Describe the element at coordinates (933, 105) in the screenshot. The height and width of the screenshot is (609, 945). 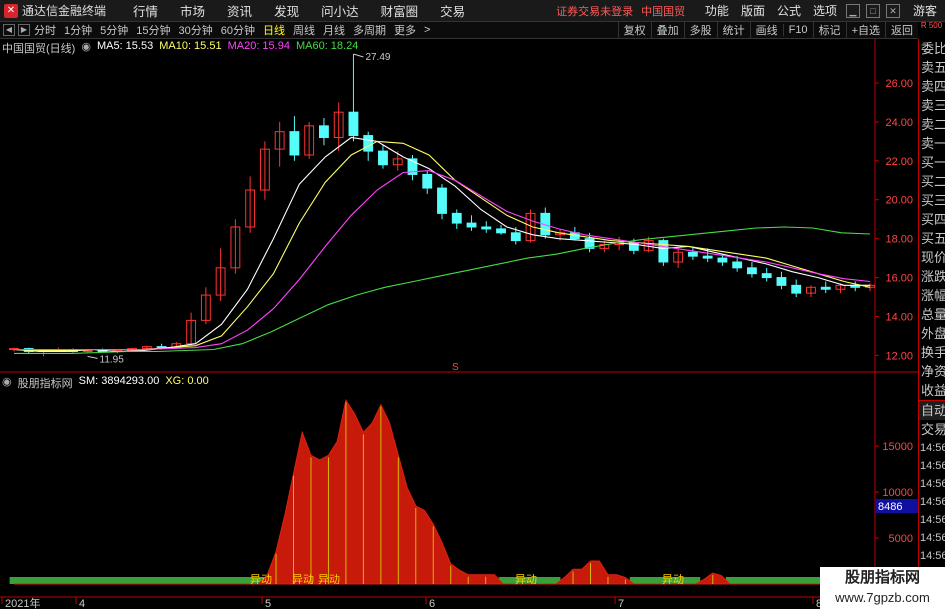
I see `quote-label: 卖三` at that location.